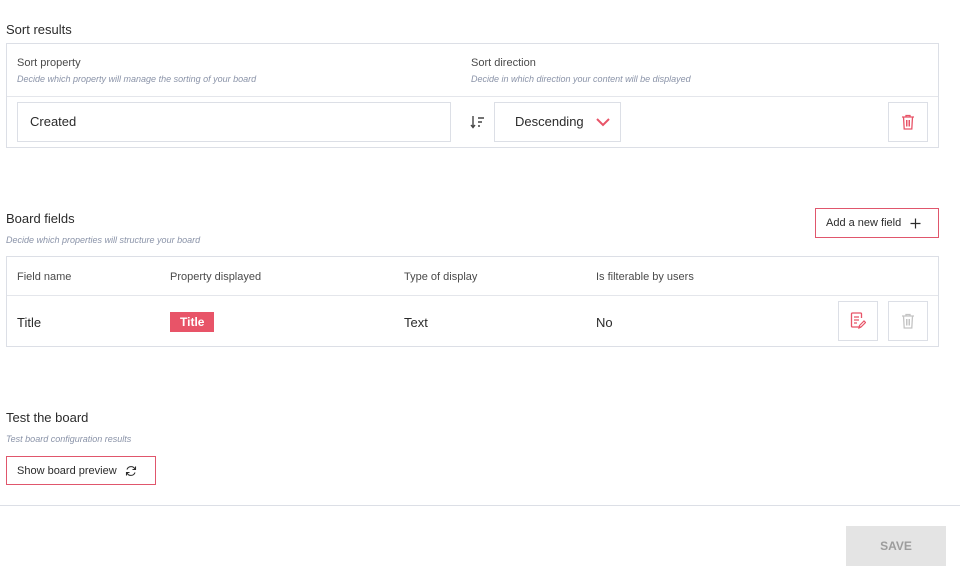 The image size is (960, 582). What do you see at coordinates (896, 546) in the screenshot?
I see `save-button: SAVE` at bounding box center [896, 546].